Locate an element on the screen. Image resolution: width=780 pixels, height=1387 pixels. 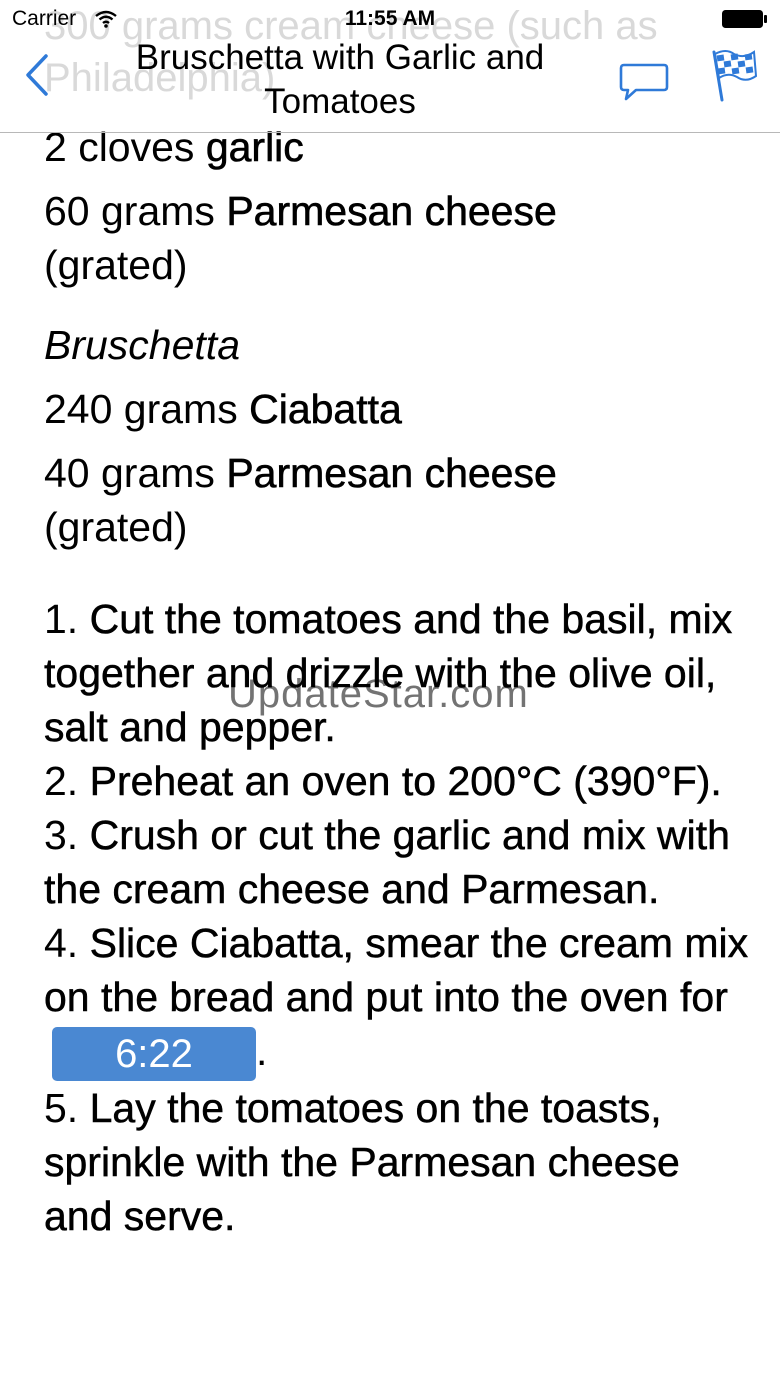
step-number: 3. is located at coordinates (67, 835).